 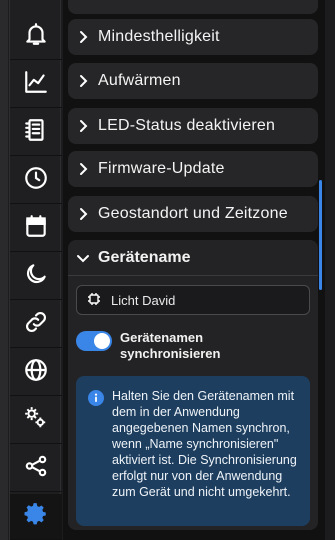 I want to click on device-name-input: Licht David, so click(x=193, y=300).